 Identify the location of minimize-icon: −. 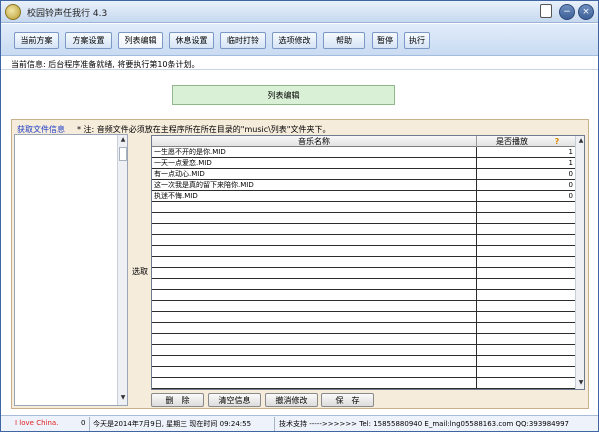
(567, 12).